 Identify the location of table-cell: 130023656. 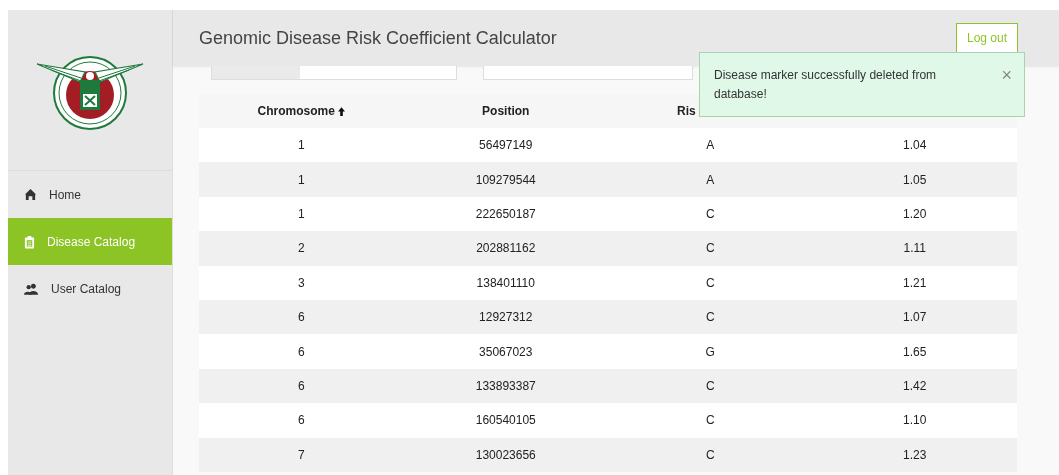
(505, 454).